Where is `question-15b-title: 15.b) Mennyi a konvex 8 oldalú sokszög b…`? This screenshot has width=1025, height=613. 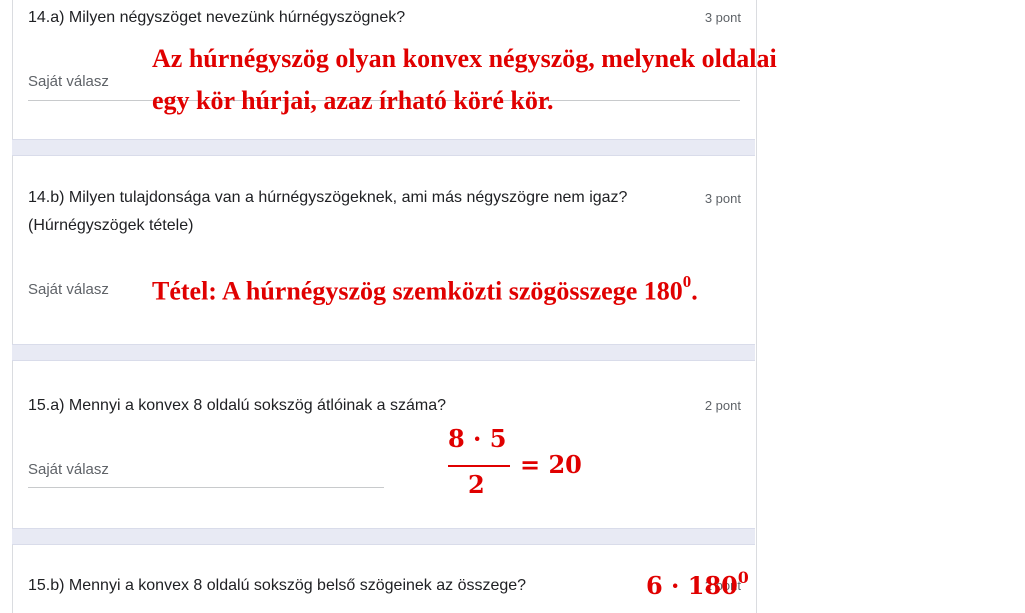
question-15b-title: 15.b) Mennyi a konvex 8 oldalú sokszög b… is located at coordinates (277, 585).